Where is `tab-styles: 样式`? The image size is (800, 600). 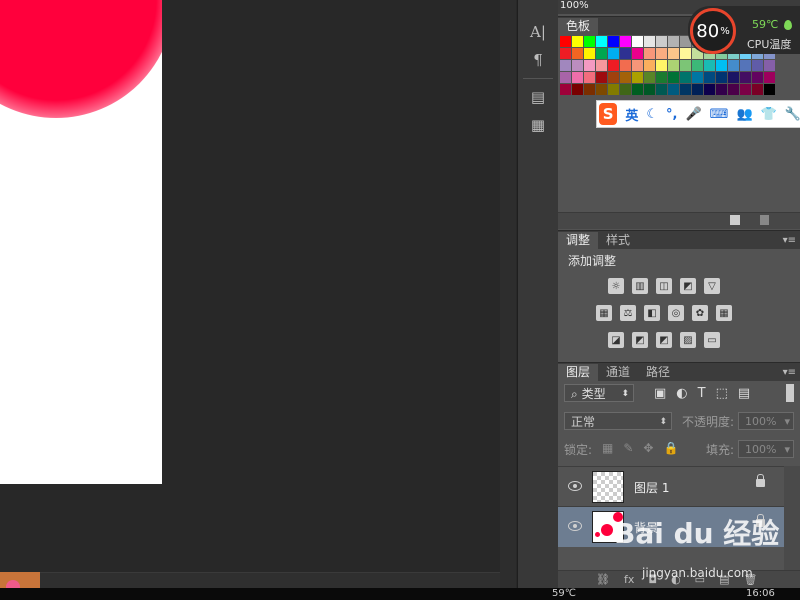
tab-styles: 样式 is located at coordinates (618, 240).